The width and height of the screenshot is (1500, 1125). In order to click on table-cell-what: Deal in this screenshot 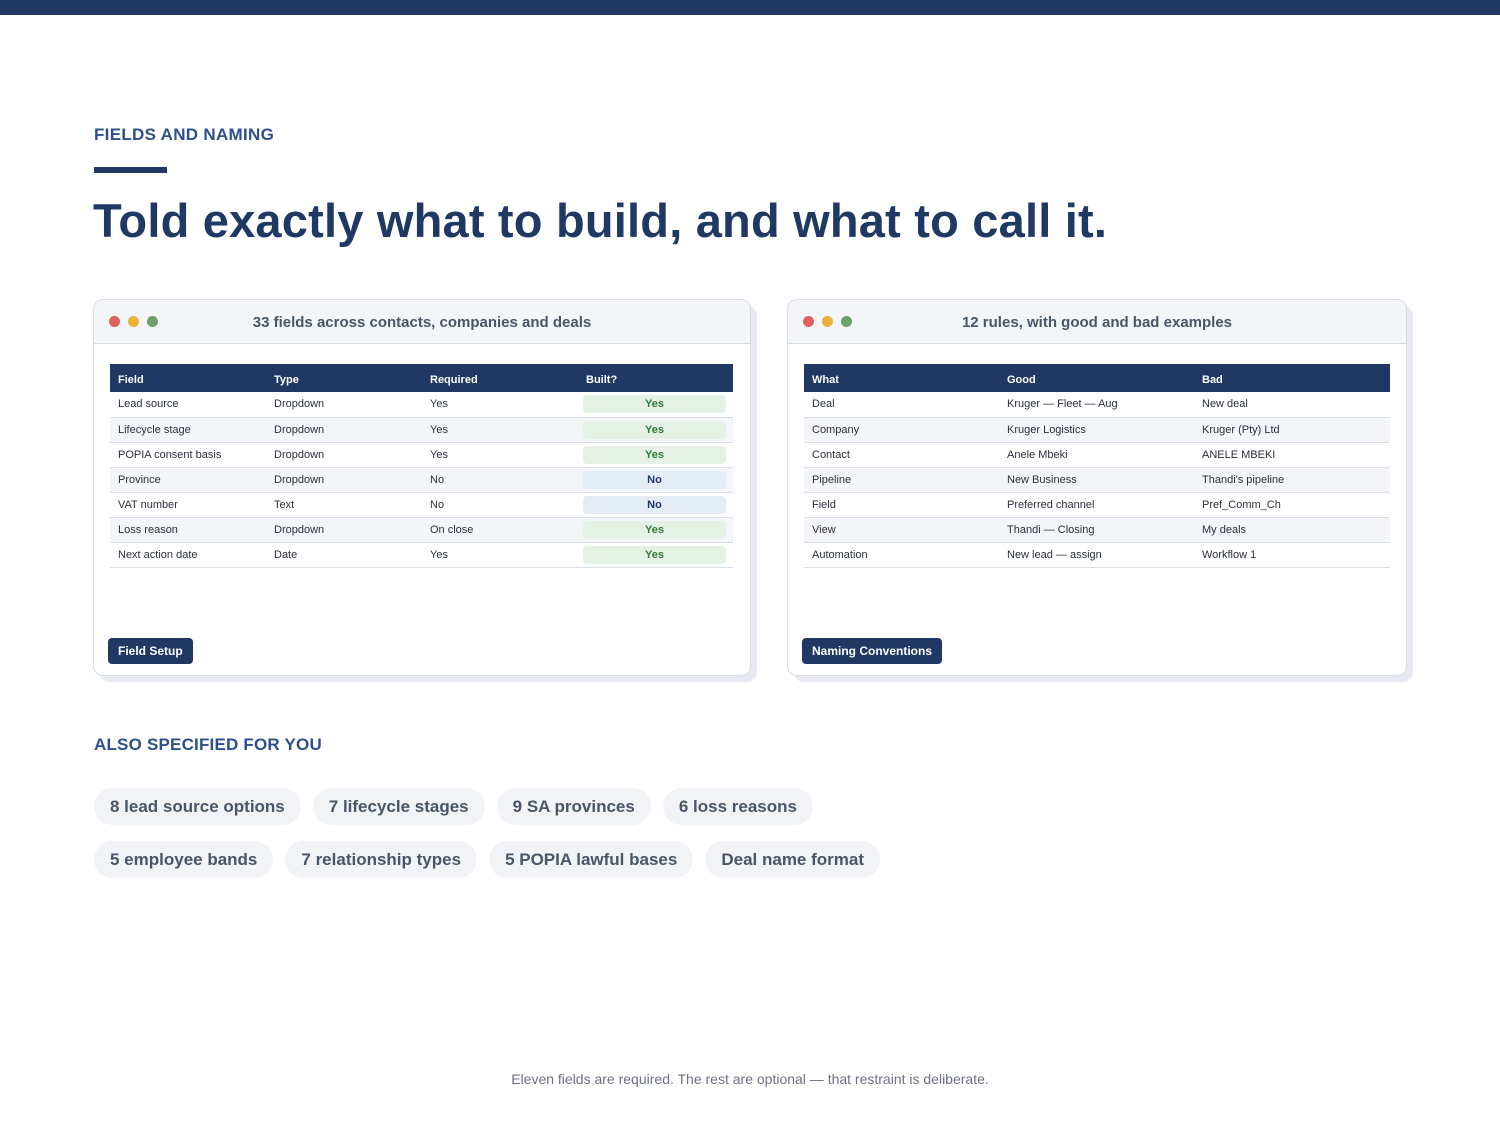, I will do `click(901, 405)`.